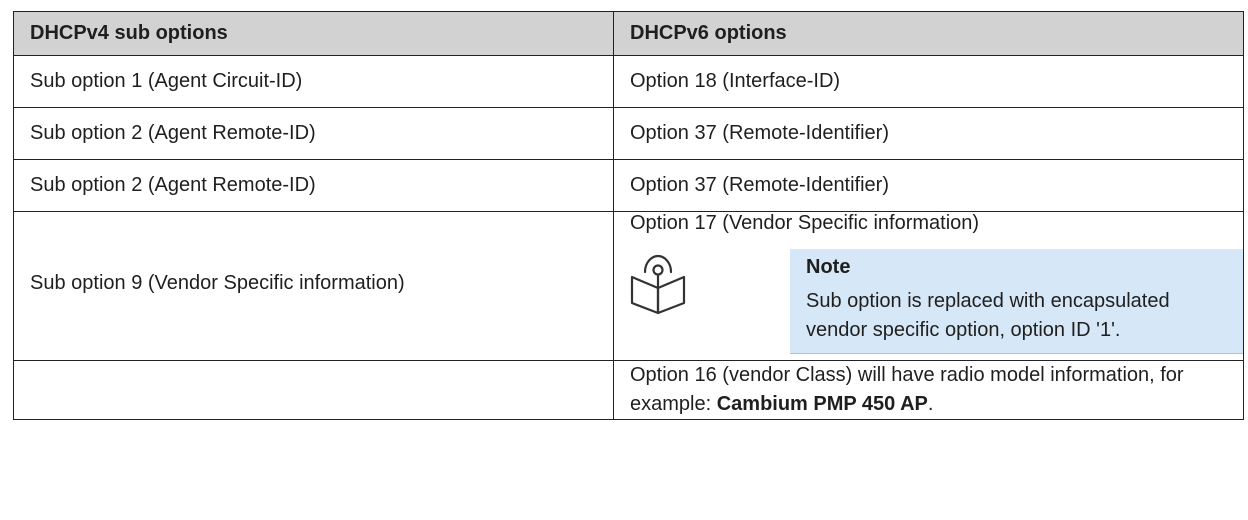  I want to click on header-dhcpv6: DHCPv6 options, so click(928, 33).